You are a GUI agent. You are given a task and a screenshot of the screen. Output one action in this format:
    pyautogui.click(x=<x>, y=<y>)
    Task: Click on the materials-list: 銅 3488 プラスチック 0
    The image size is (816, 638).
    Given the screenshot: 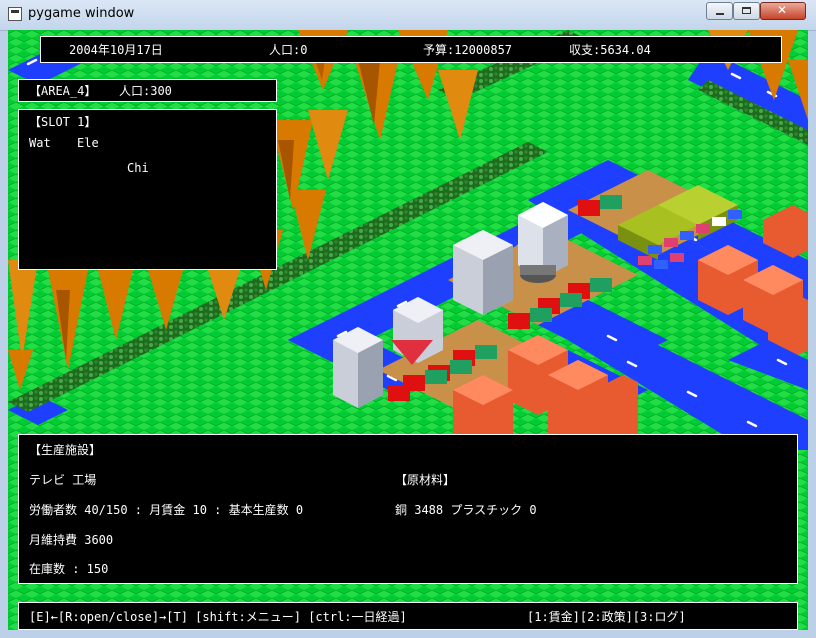 What is the action you would take?
    pyautogui.click(x=466, y=510)
    